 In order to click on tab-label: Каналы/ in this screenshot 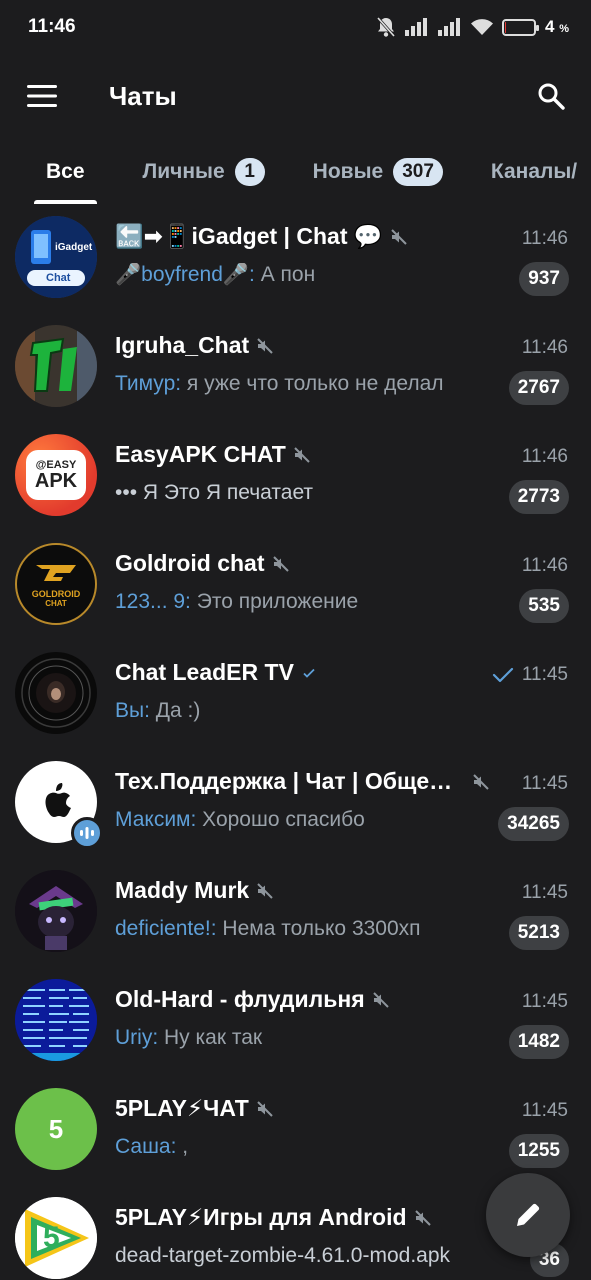, I will do `click(534, 171)`.